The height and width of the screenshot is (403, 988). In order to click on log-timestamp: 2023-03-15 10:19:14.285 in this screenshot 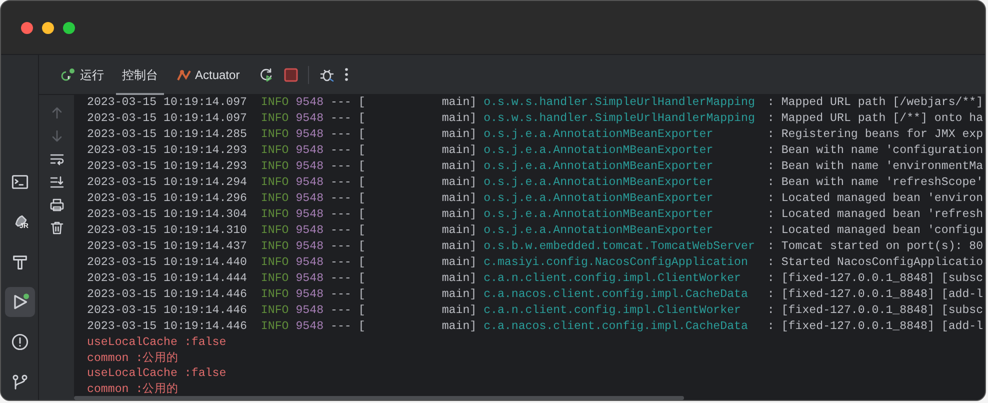, I will do `click(167, 135)`.